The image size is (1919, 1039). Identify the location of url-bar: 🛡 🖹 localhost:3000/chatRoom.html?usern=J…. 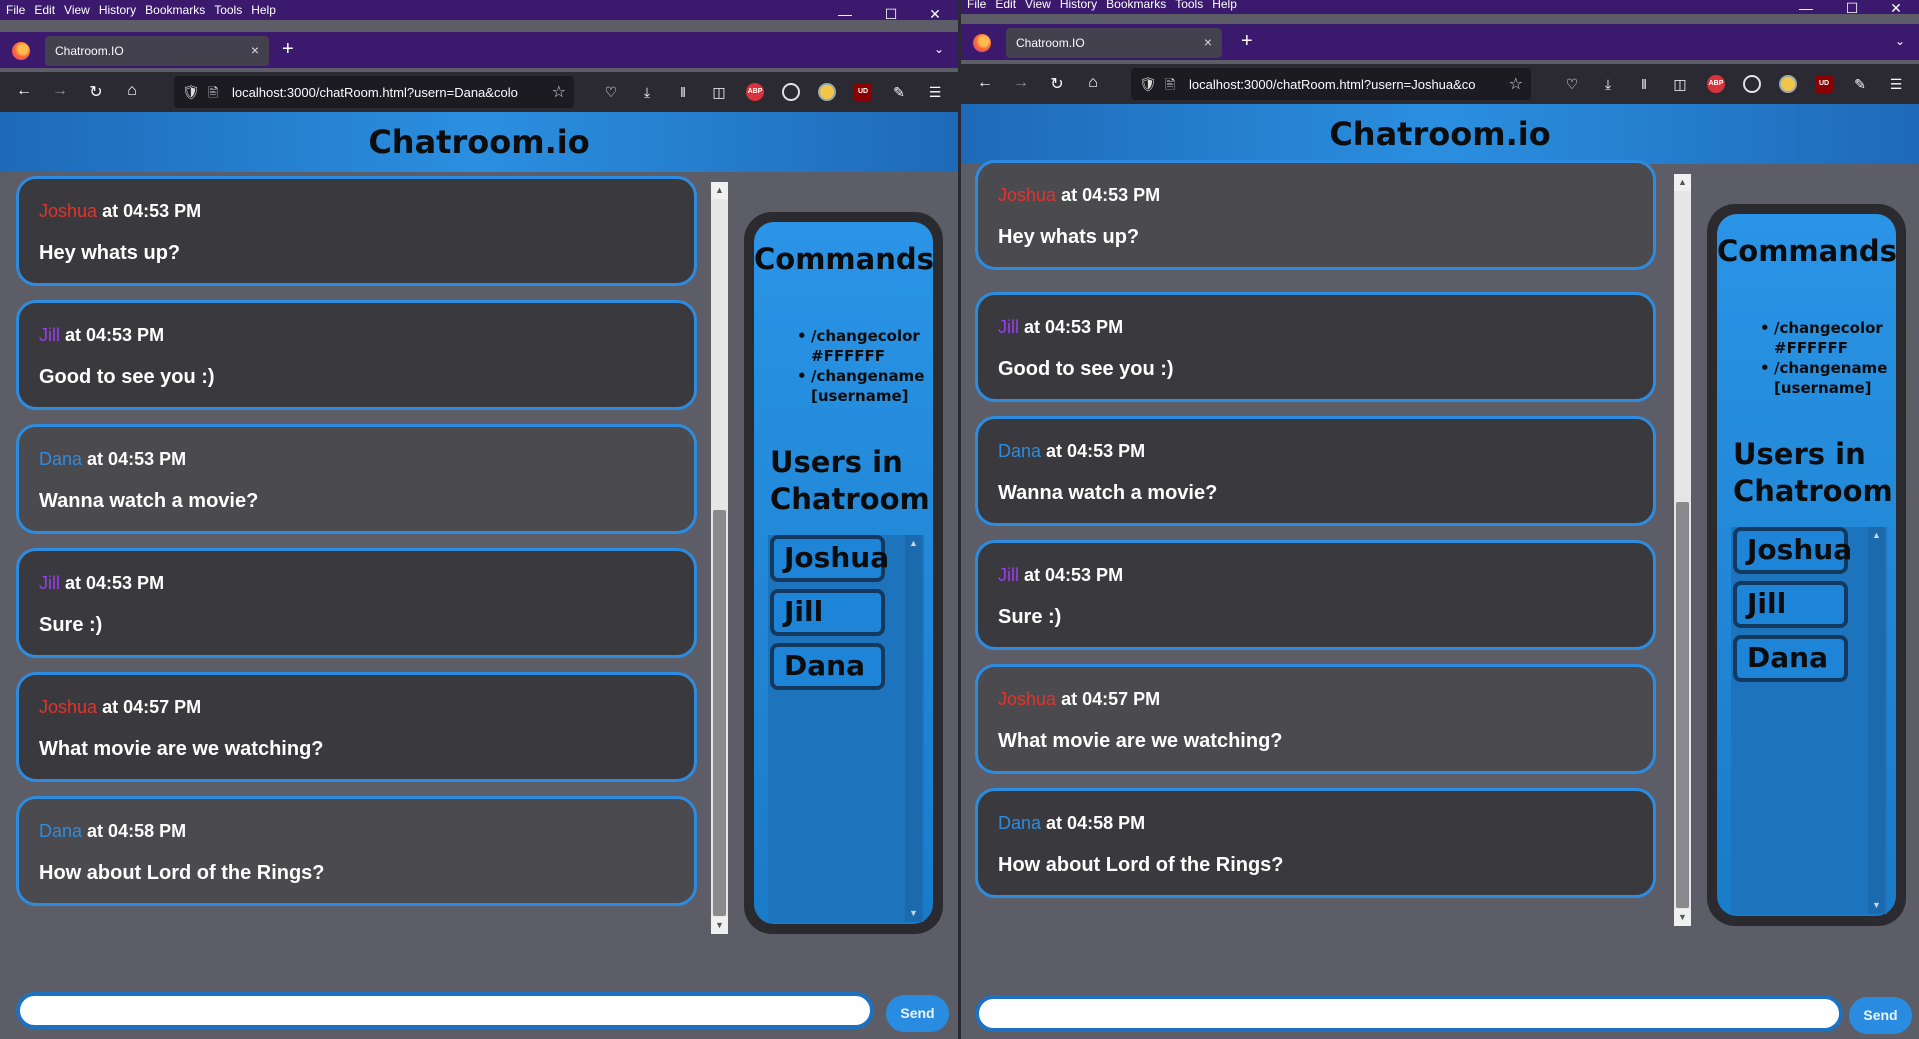
(1331, 84).